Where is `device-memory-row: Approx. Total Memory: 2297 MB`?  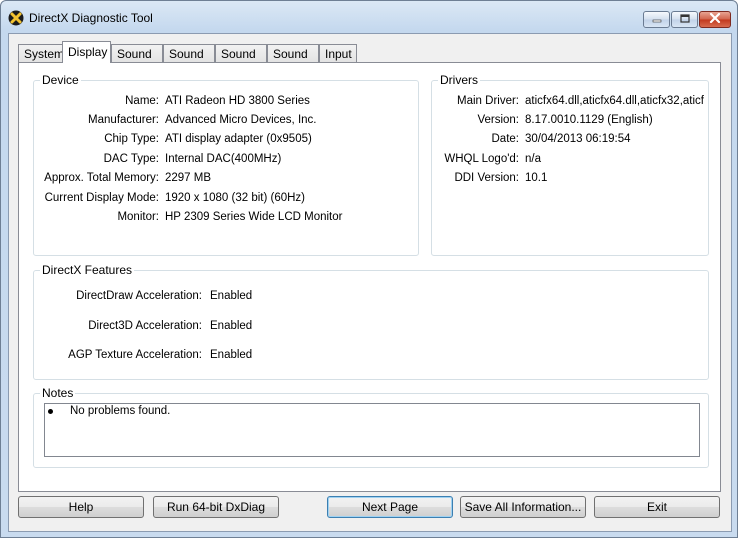 device-memory-row: Approx. Total Memory: 2297 MB is located at coordinates (224, 178).